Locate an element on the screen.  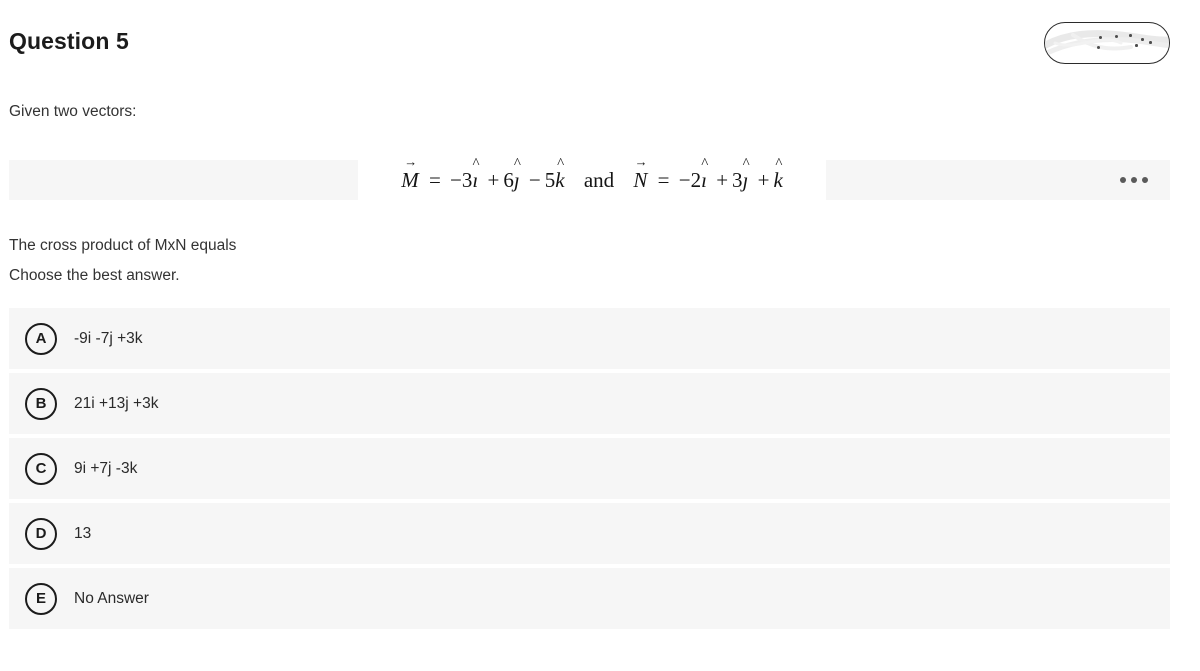
intro-text: Given two vectors: is located at coordinates (73, 111).